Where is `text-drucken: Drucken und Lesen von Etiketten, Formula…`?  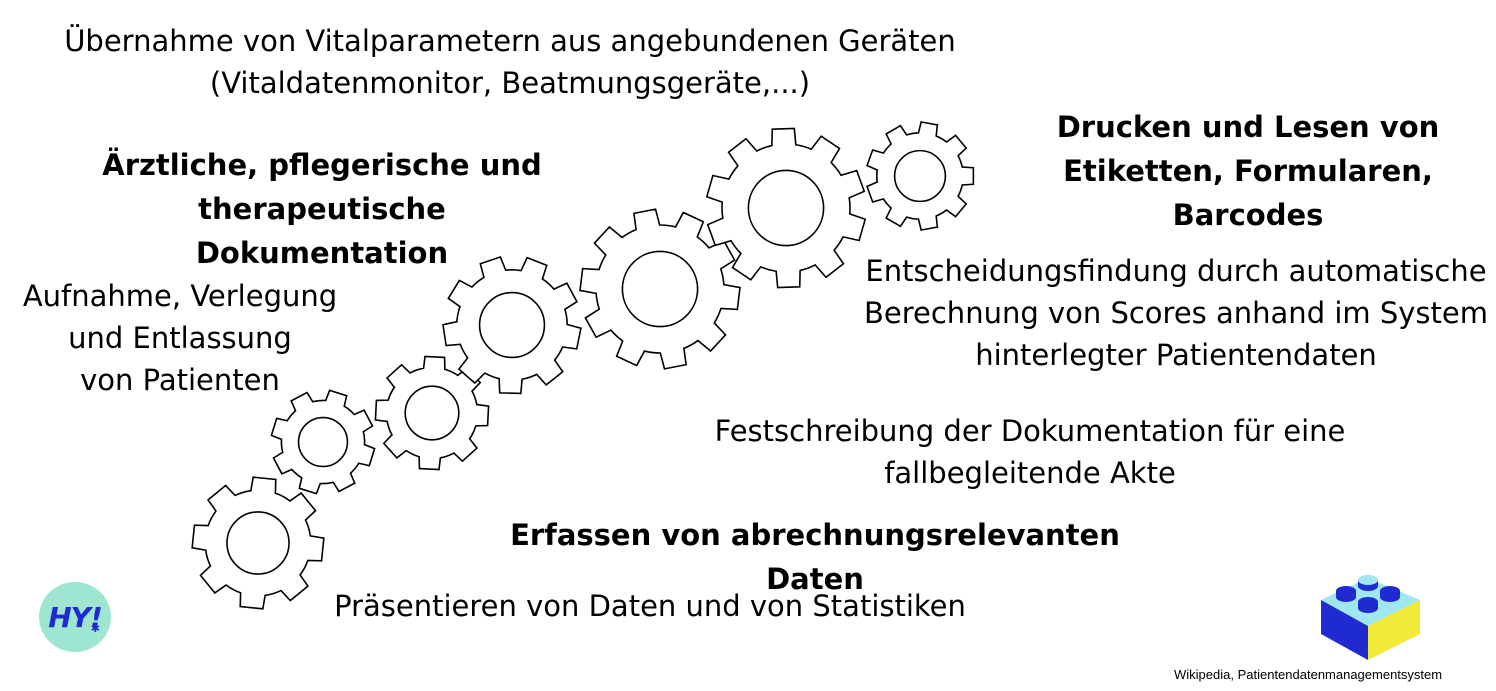
text-drucken: Drucken und Lesen von Etiketten, Formula… is located at coordinates (1248, 171).